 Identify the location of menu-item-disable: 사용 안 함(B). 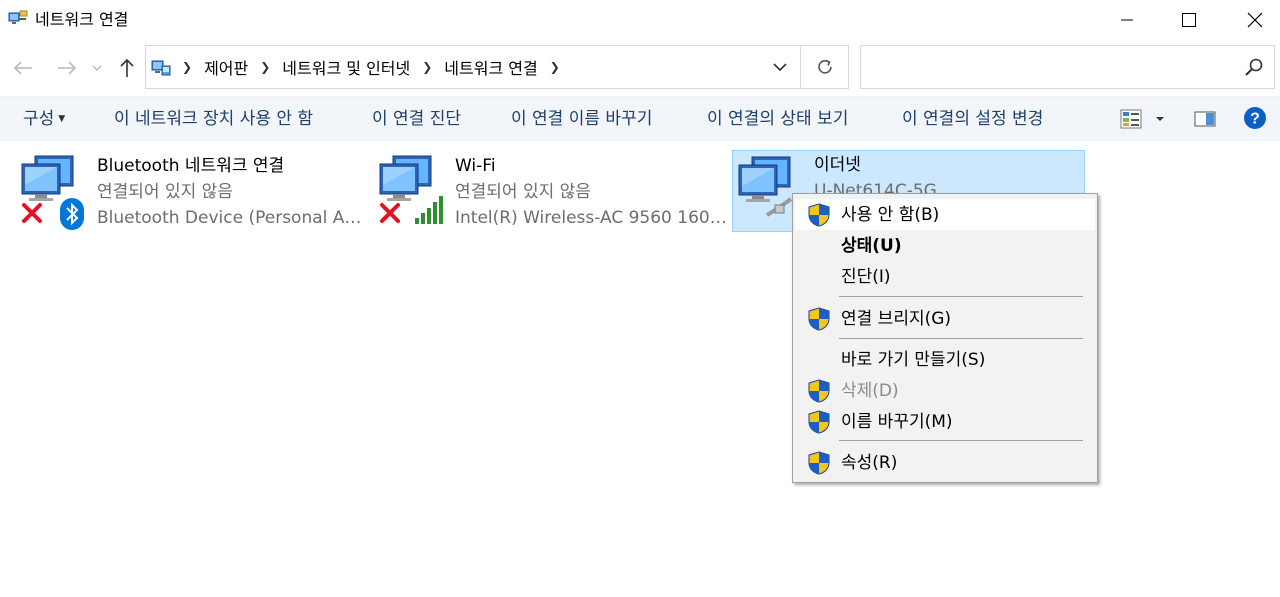
(945, 214).